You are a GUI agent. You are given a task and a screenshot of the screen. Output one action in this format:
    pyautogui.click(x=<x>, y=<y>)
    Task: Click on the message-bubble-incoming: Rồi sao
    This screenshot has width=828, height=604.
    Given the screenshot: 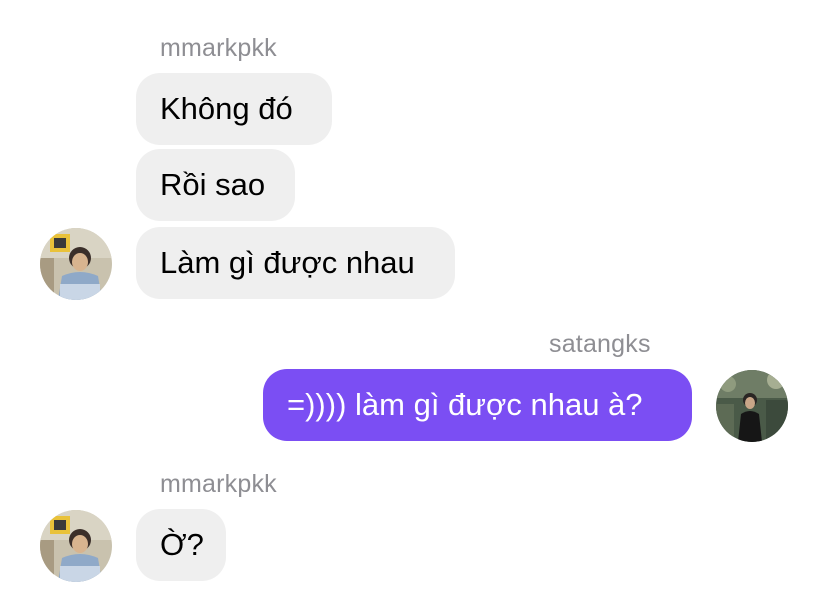 What is the action you would take?
    pyautogui.click(x=215, y=185)
    